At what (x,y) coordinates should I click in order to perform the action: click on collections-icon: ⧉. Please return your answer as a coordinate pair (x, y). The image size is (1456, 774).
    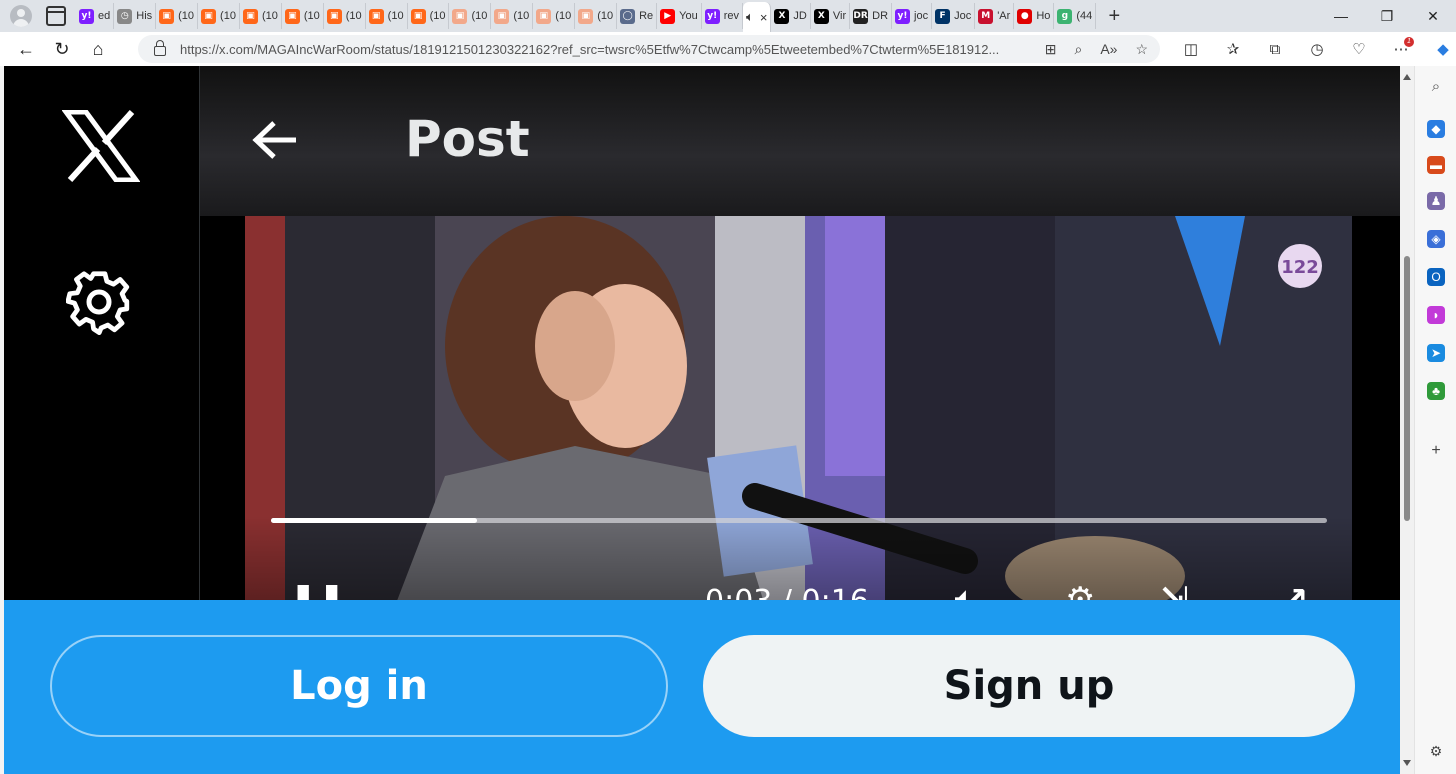
    Looking at the image, I should click on (1275, 49).